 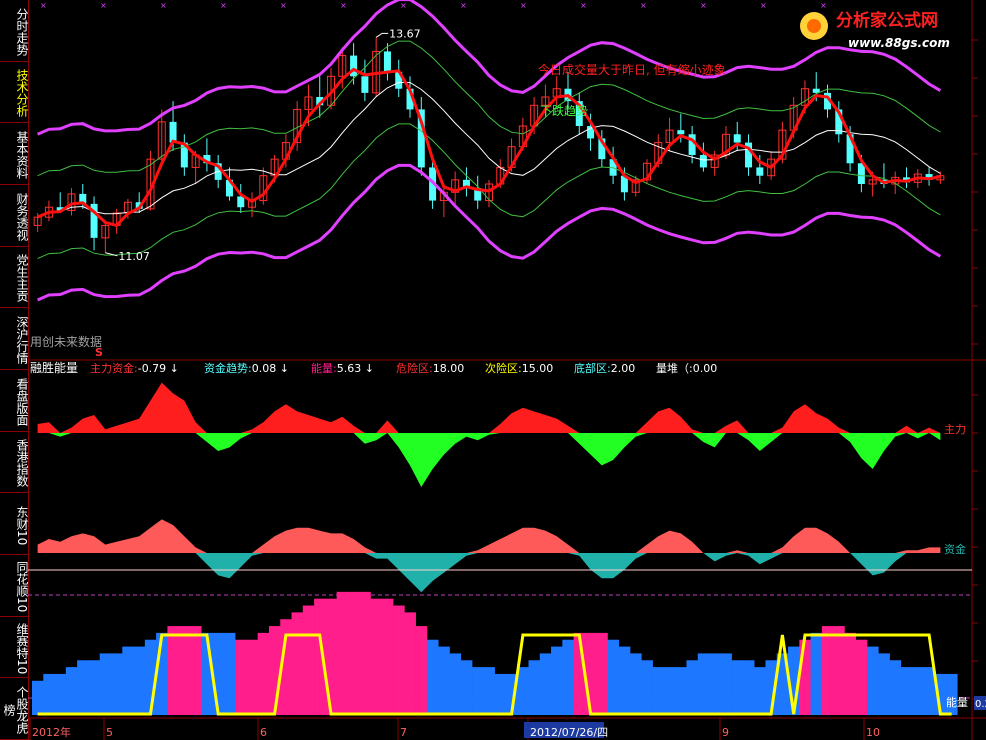 What do you see at coordinates (887, 20) in the screenshot?
I see `logo-name: 分析家公式网` at bounding box center [887, 20].